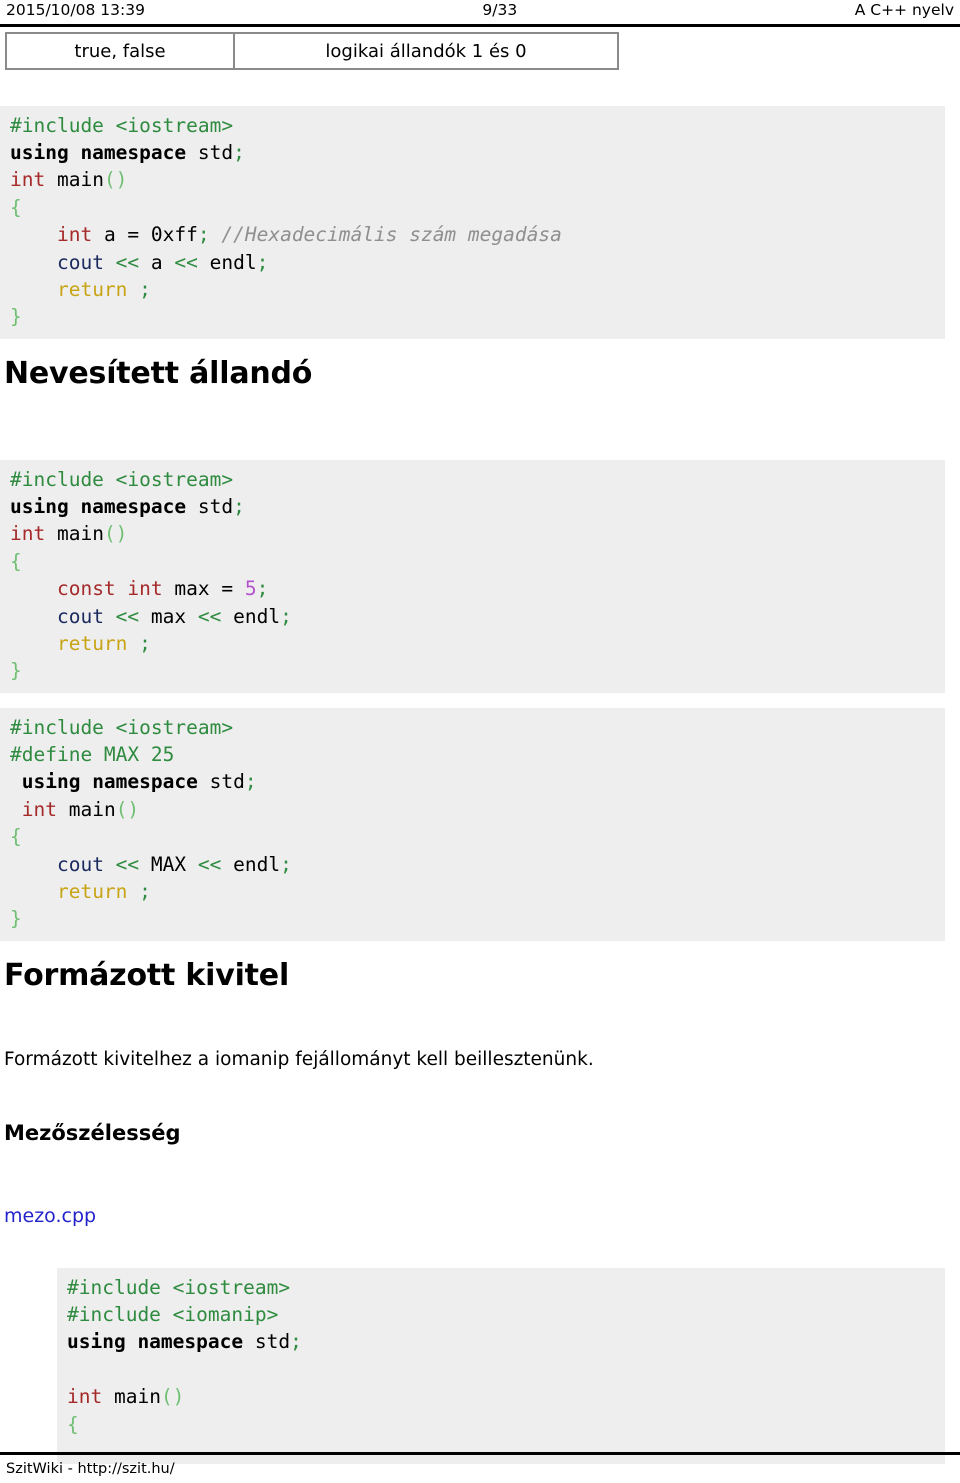 The image size is (960, 1483). I want to click on constants-table: true, false logikai állandók 1 és 0, so click(312, 51).